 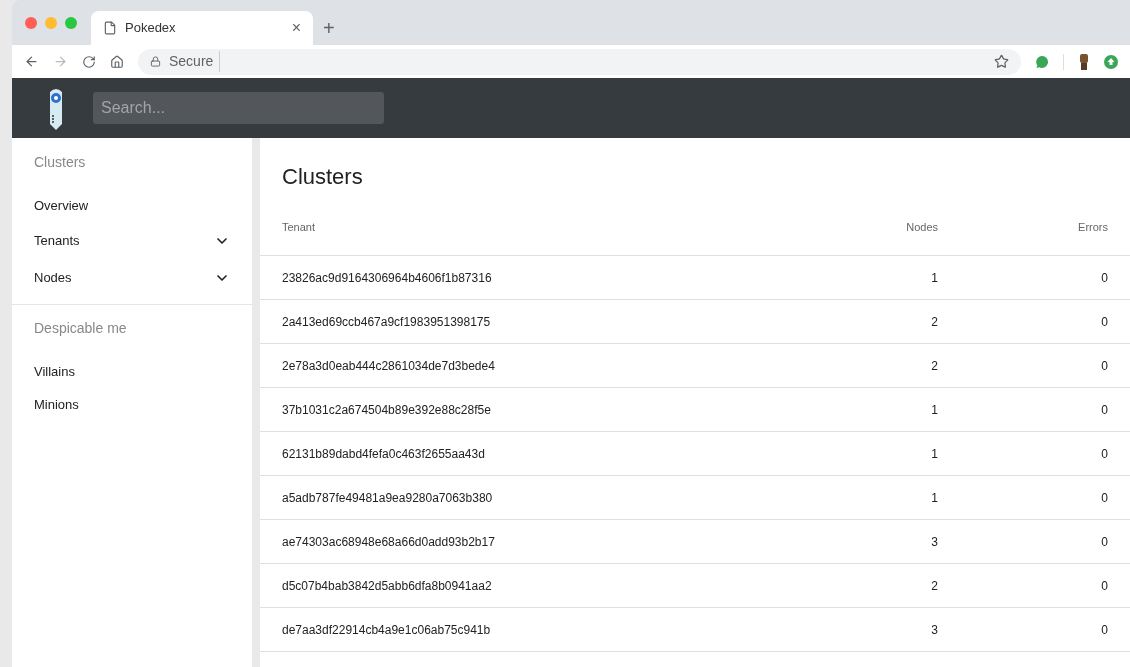 I want to click on column-header: Tenant, so click(x=299, y=228).